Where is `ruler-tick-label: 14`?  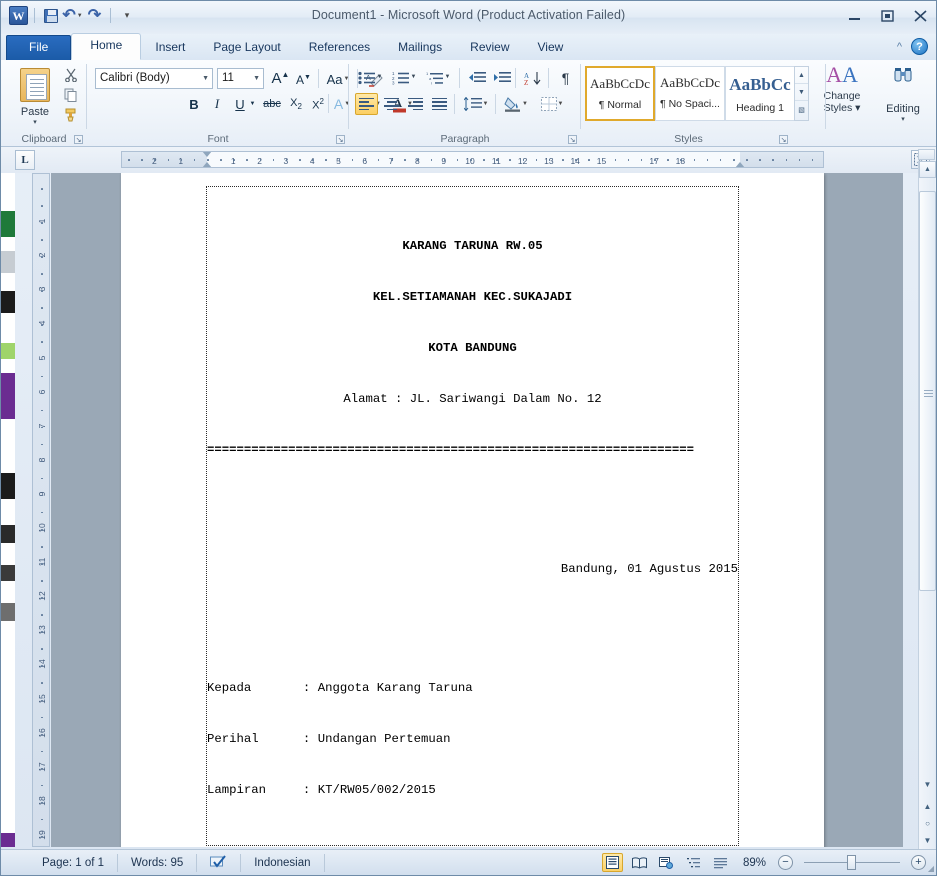 ruler-tick-label: 14 is located at coordinates (575, 161).